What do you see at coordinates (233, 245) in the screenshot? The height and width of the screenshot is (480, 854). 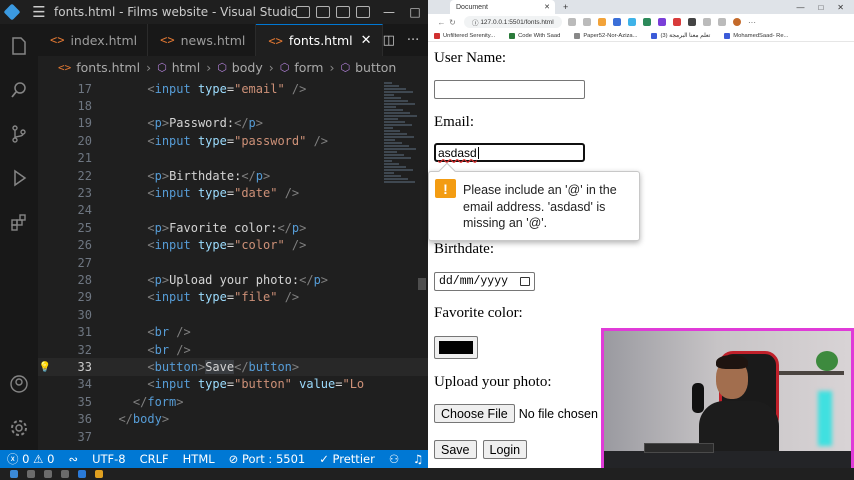 I see `code-line: 26 <input type="color" />` at bounding box center [233, 245].